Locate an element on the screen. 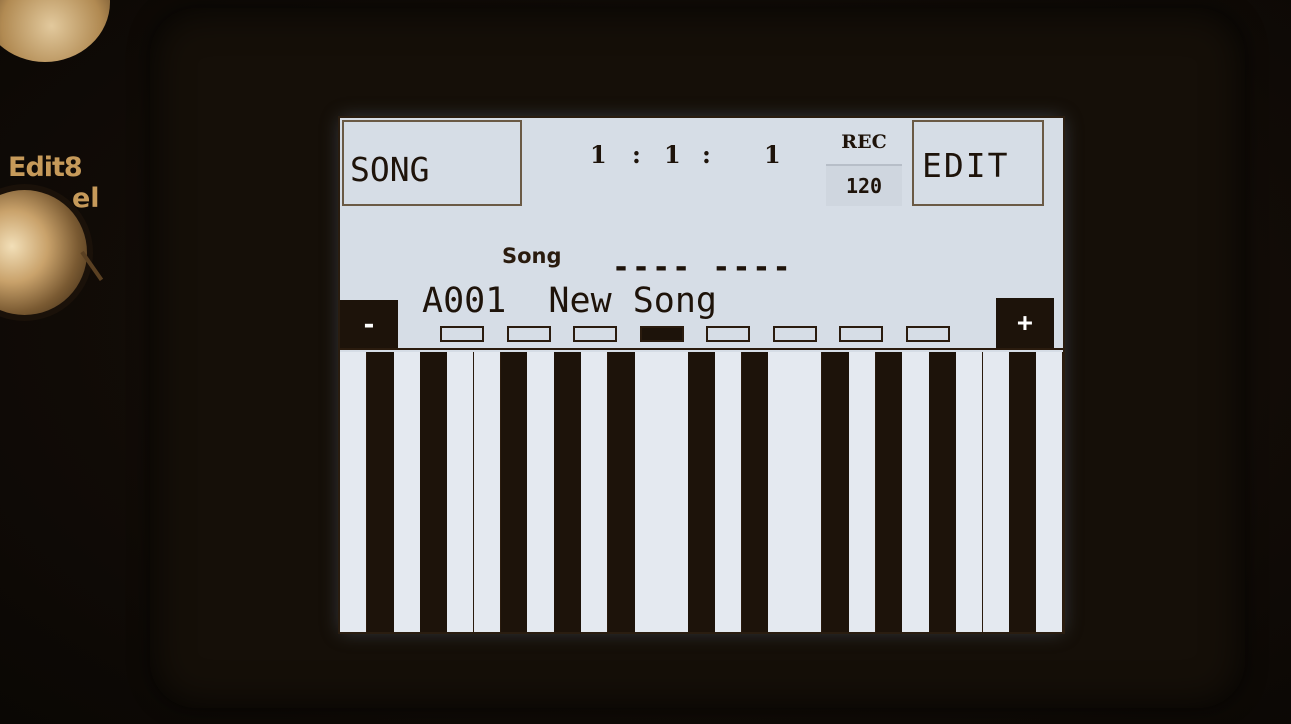  divider is located at coordinates (701, 349).